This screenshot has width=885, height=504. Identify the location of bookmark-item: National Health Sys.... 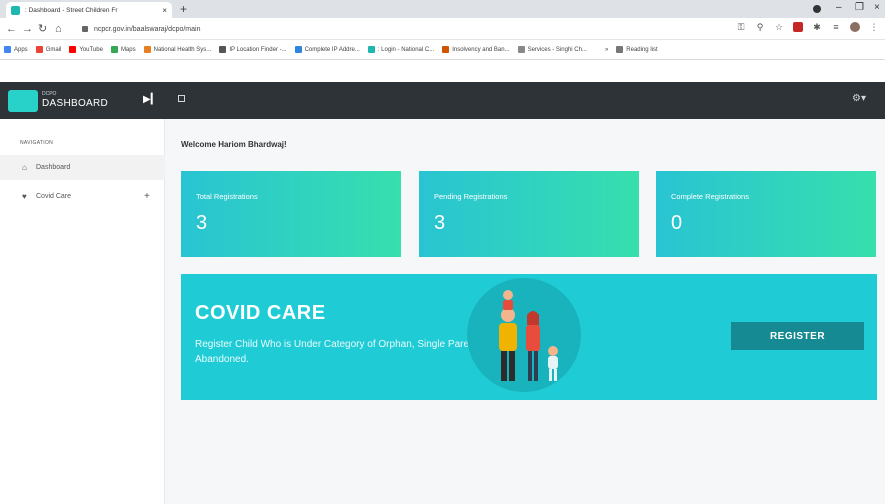
(177, 49).